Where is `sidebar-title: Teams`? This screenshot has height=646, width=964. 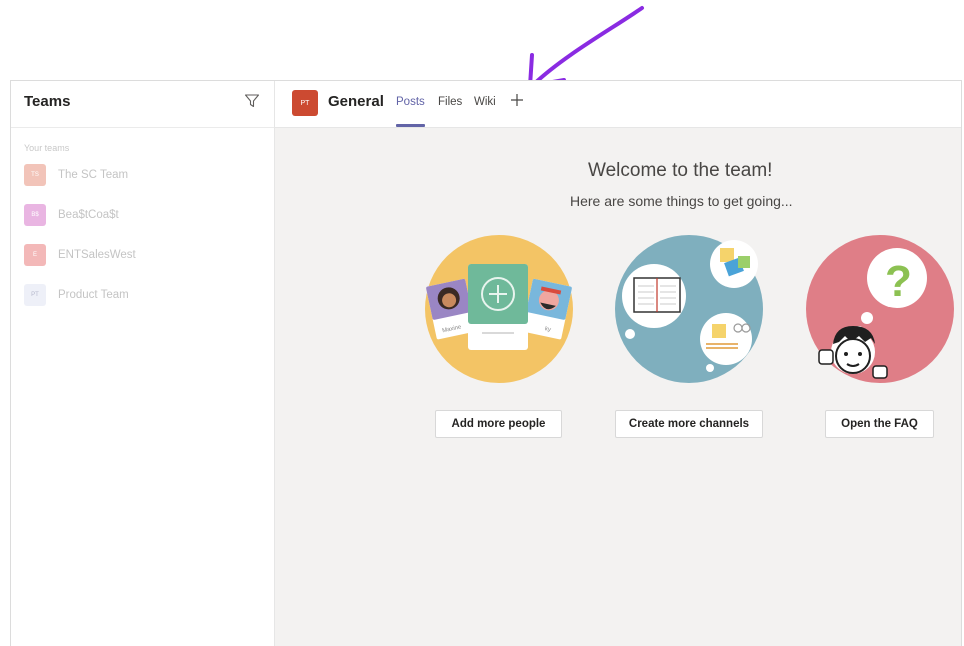
sidebar-title: Teams is located at coordinates (47, 101).